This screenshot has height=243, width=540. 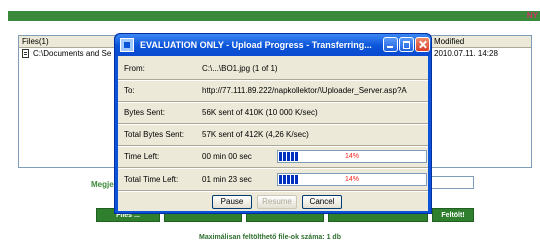 What do you see at coordinates (240, 68) in the screenshot?
I see `from-value: C:\...\BO1.jpg (1 of 1)` at bounding box center [240, 68].